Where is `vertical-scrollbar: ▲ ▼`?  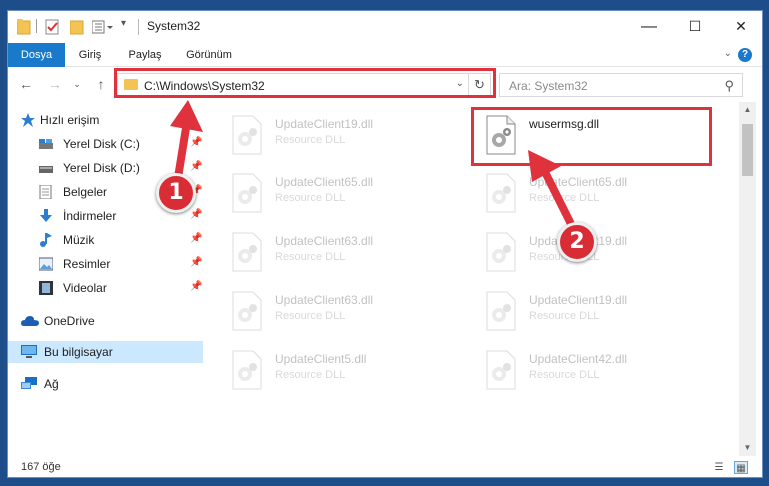
vertical-scrollbar: ▲ ▼ is located at coordinates (747, 279).